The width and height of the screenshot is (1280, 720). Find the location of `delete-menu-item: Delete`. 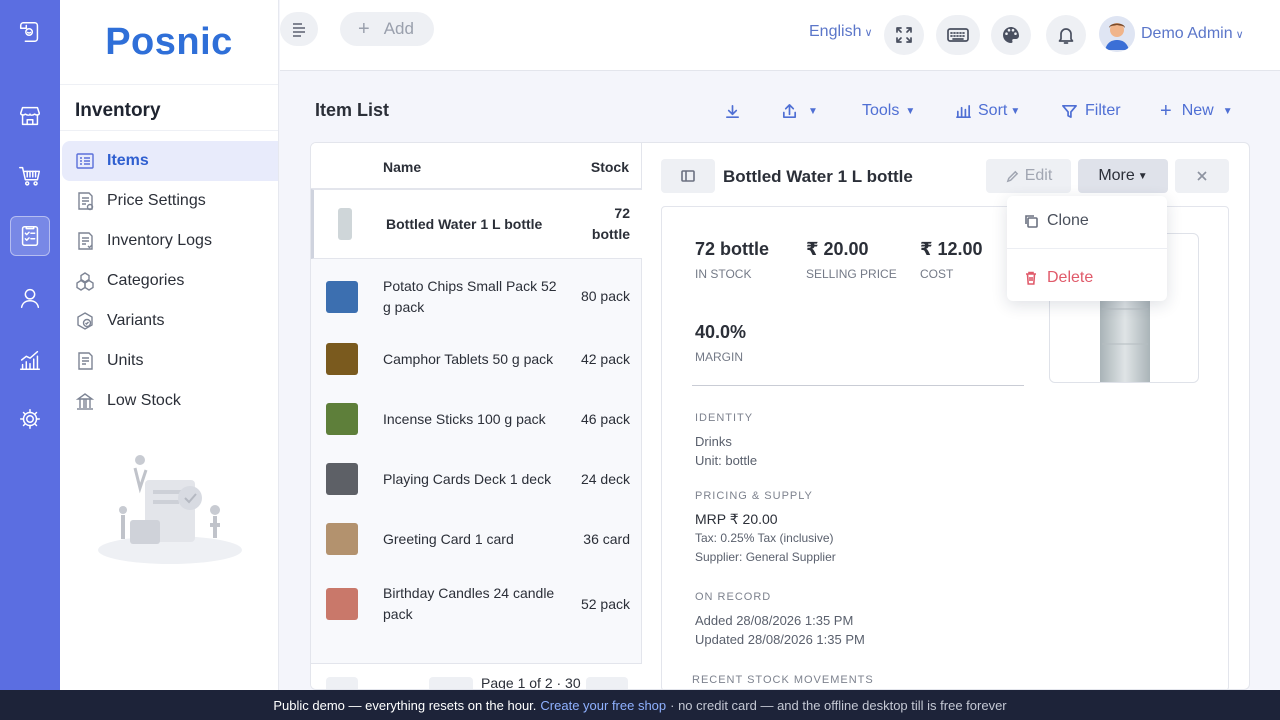

delete-menu-item: Delete is located at coordinates (1058, 278).